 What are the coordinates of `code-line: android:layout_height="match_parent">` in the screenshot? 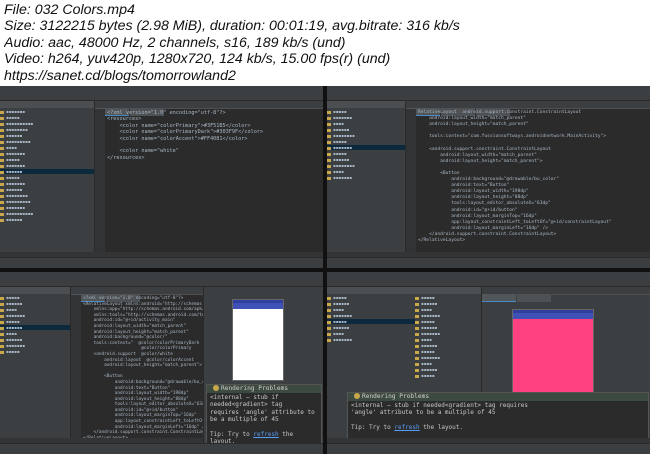 It's located at (142, 366).